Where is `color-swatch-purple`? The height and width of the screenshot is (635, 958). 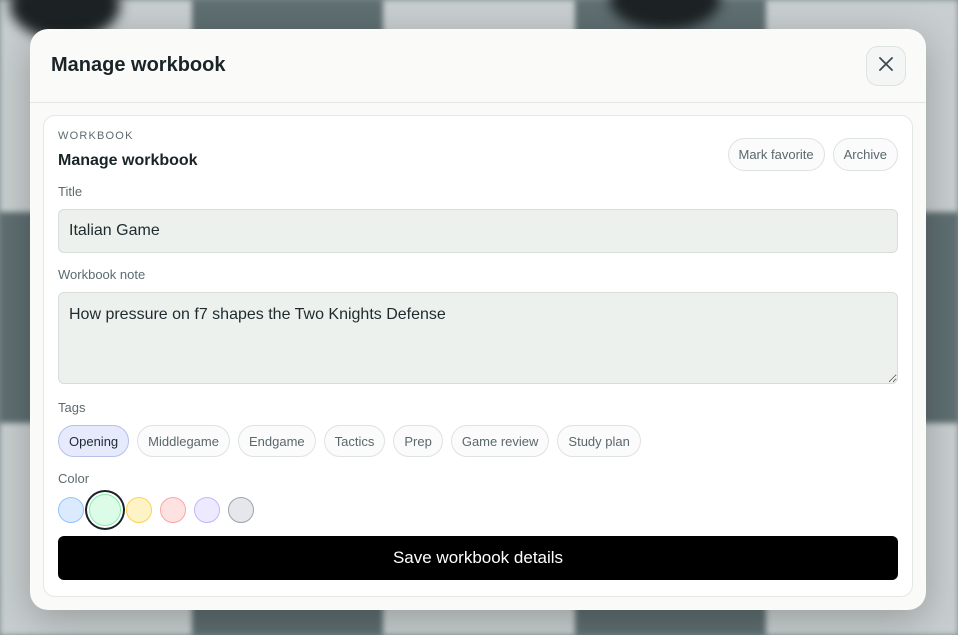
color-swatch-purple is located at coordinates (207, 510).